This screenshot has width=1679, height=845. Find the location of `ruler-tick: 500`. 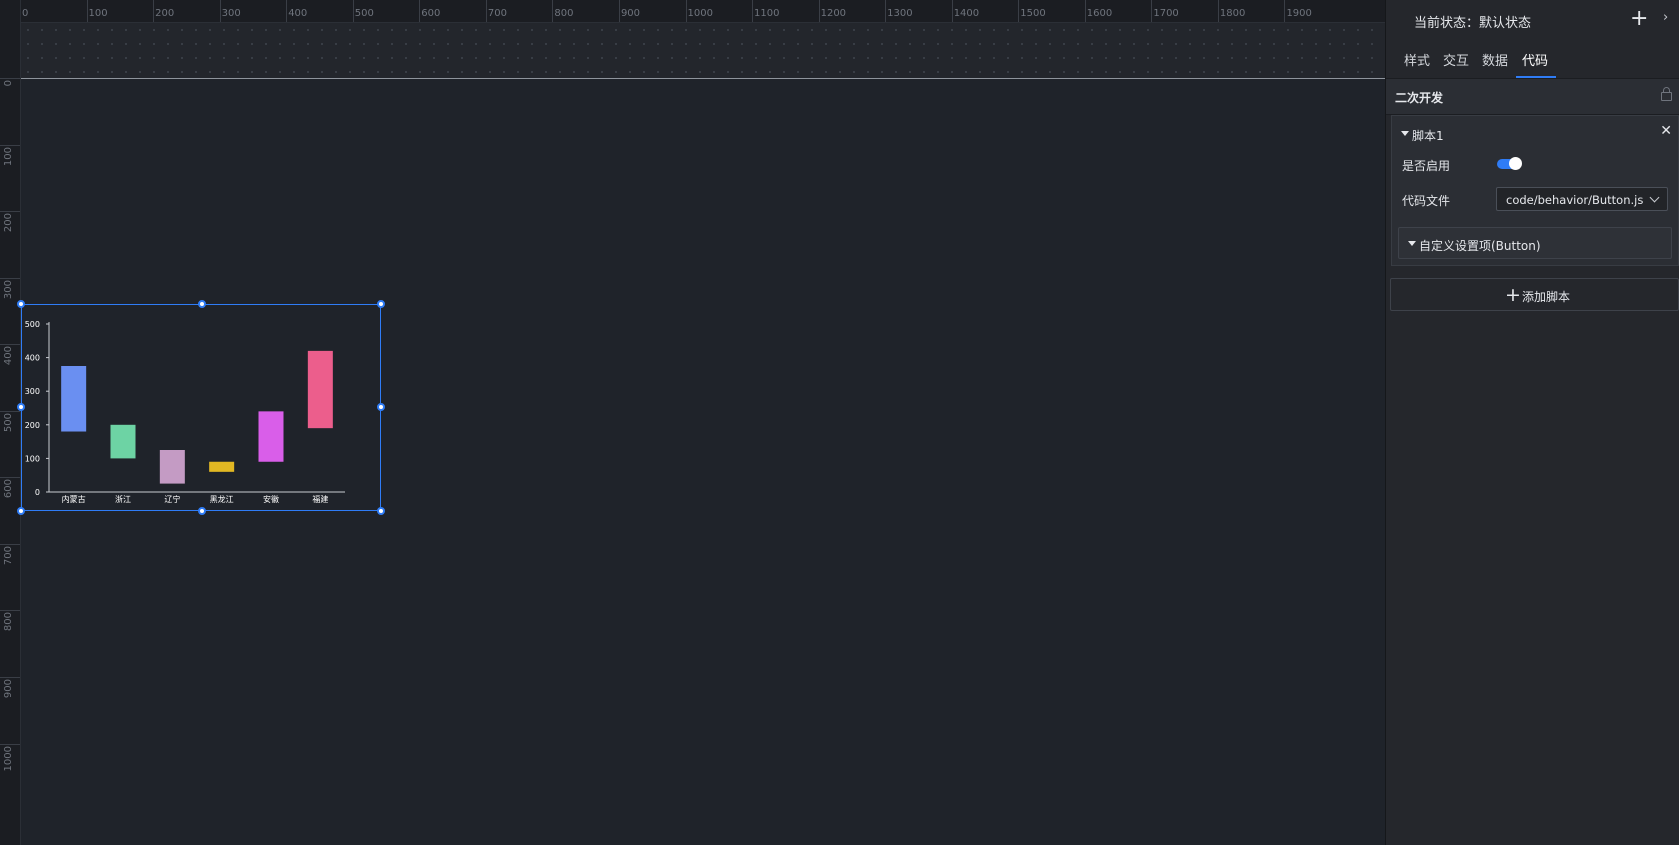

ruler-tick: 500 is located at coordinates (10, 421).